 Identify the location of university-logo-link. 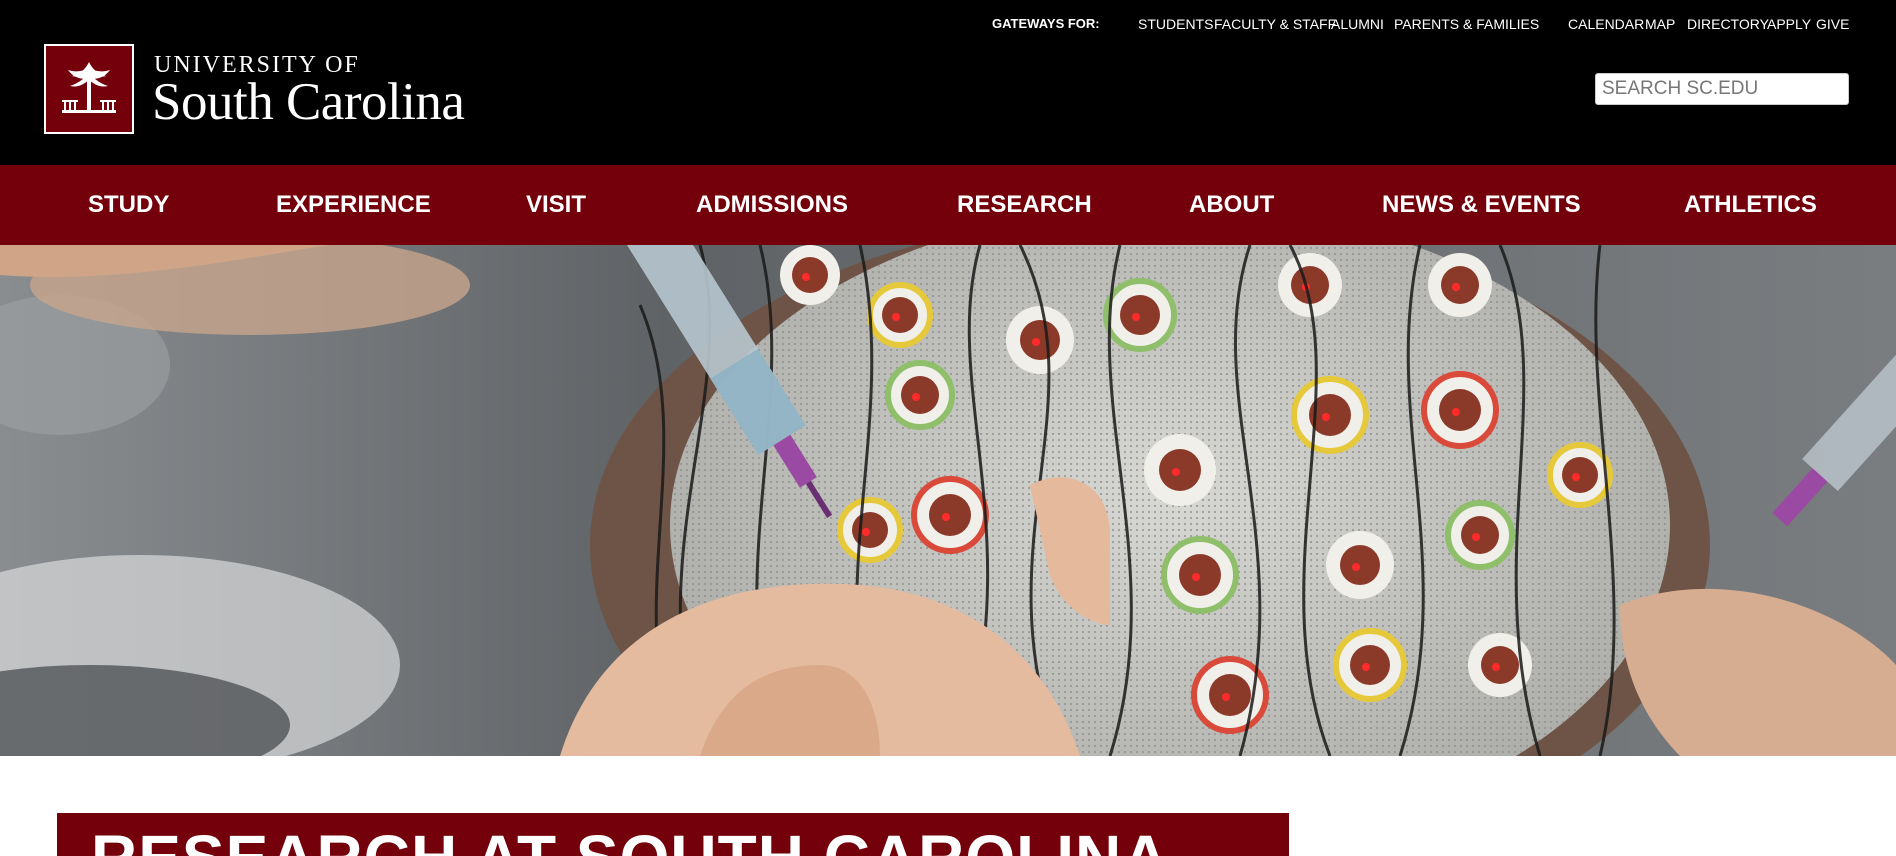
(89, 89).